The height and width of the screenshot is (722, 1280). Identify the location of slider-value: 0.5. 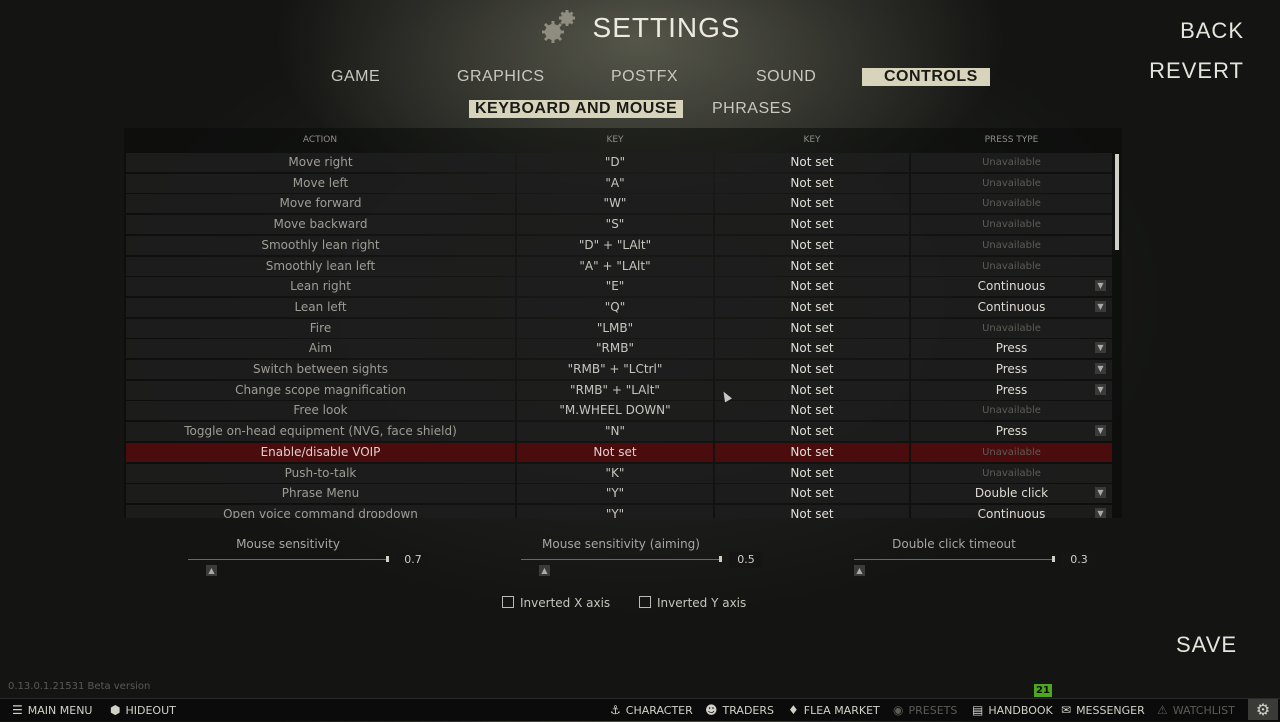
(746, 560).